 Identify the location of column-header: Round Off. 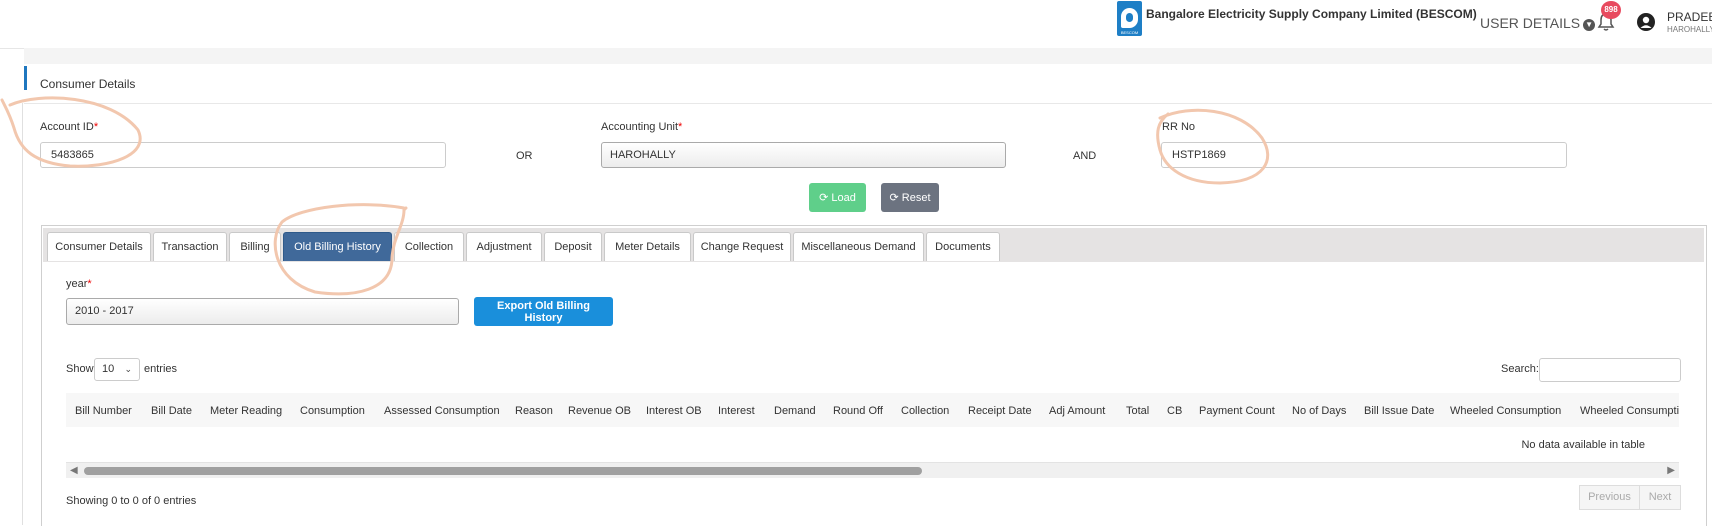
(858, 411).